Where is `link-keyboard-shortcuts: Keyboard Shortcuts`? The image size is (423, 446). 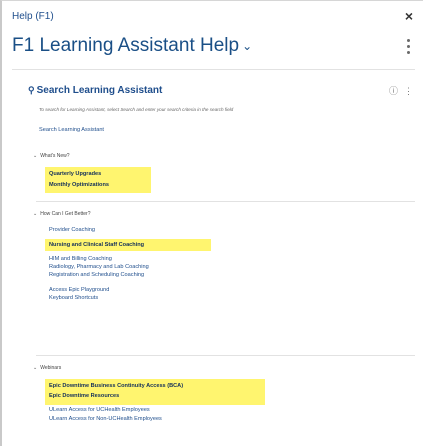 link-keyboard-shortcuts: Keyboard Shortcuts is located at coordinates (73, 298).